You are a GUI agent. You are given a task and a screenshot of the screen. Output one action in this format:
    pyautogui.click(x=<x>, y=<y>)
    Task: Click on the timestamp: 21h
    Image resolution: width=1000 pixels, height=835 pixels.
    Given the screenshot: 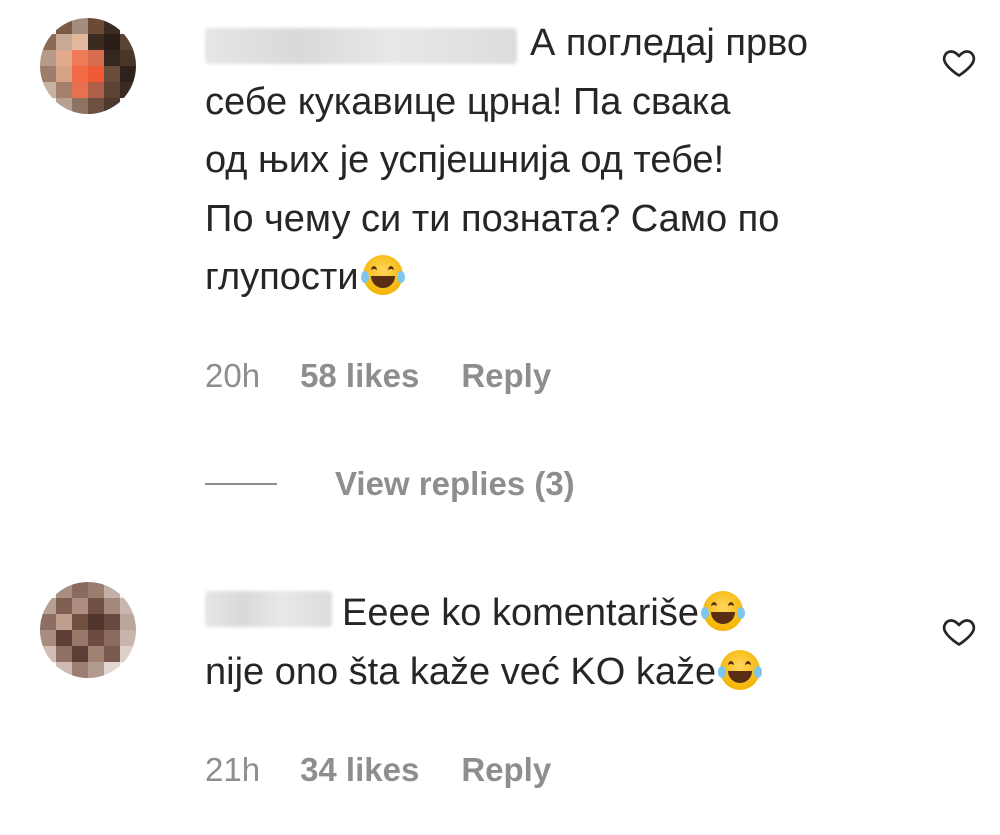 What is the action you would take?
    pyautogui.click(x=232, y=770)
    